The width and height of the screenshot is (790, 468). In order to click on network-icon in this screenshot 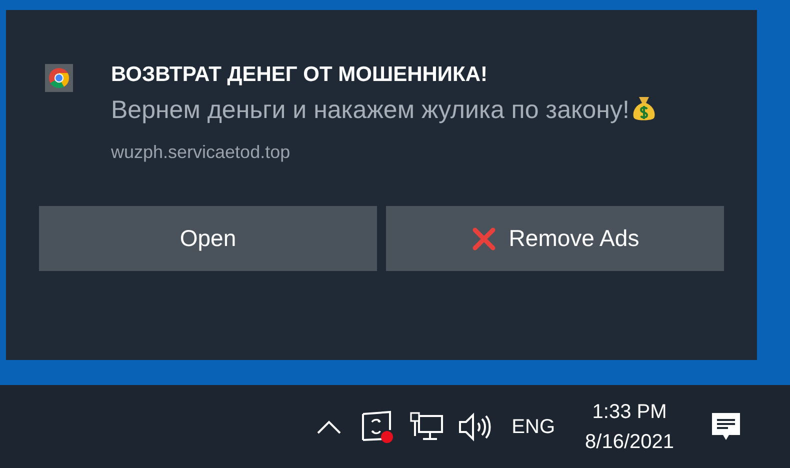, I will do `click(427, 427)`.